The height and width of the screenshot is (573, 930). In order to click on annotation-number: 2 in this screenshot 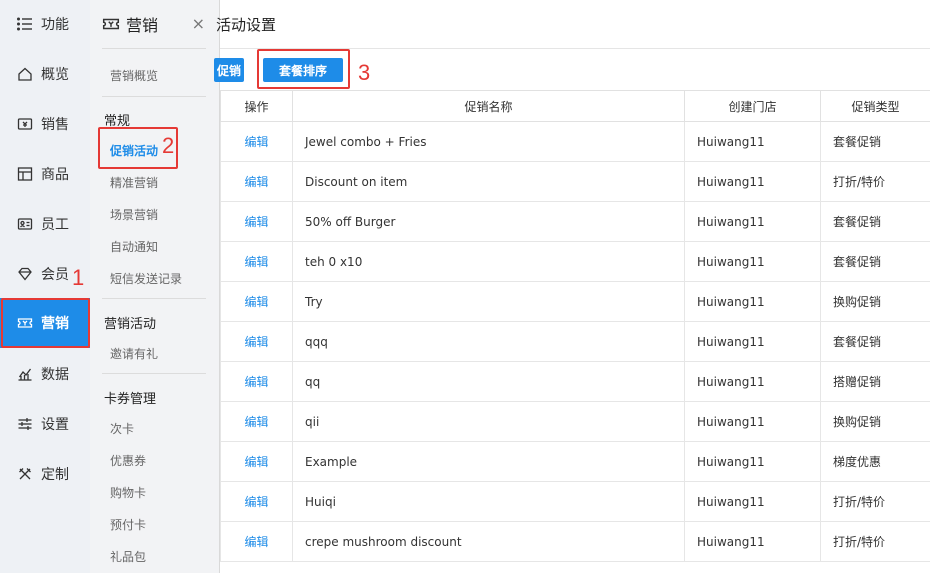, I will do `click(168, 145)`.